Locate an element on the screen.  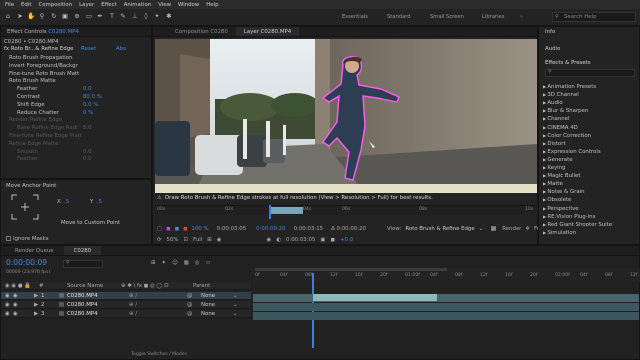
effects-category: ▶ Generate is located at coordinates (558, 159).